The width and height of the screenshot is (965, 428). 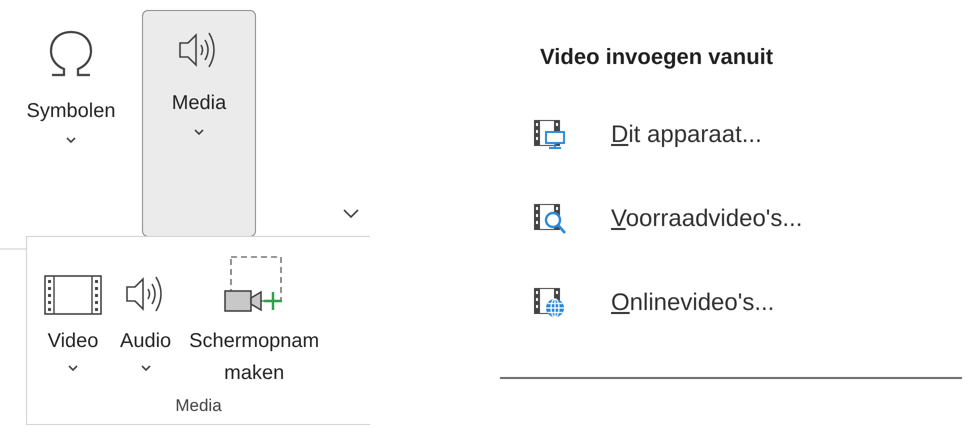 What do you see at coordinates (254, 285) in the screenshot?
I see `screen-recording-icon` at bounding box center [254, 285].